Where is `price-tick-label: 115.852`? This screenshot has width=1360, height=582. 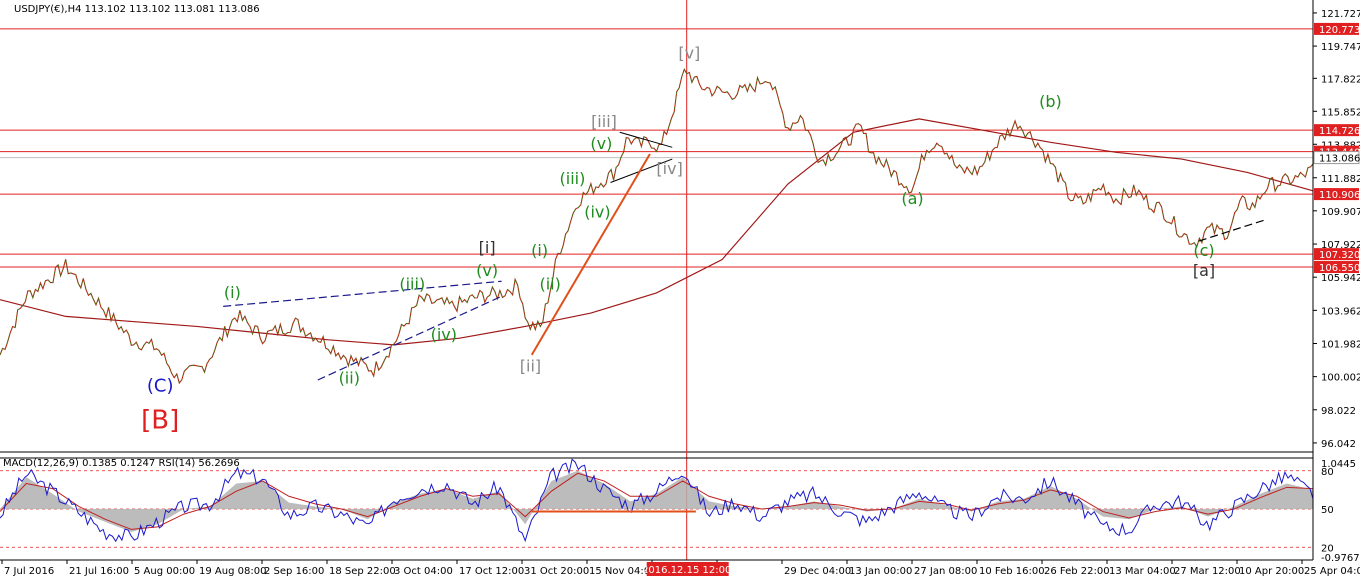
price-tick-label: 115.852 is located at coordinates (1340, 112).